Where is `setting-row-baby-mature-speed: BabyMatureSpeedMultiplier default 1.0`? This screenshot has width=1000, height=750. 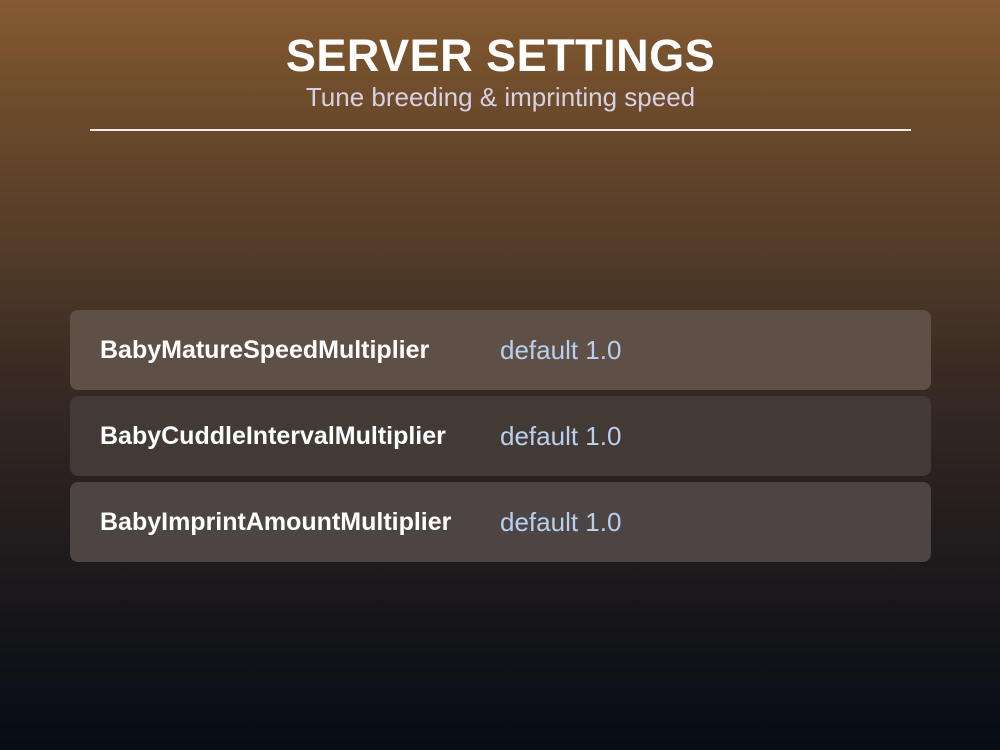 setting-row-baby-mature-speed: BabyMatureSpeedMultiplier default 1.0 is located at coordinates (500, 350).